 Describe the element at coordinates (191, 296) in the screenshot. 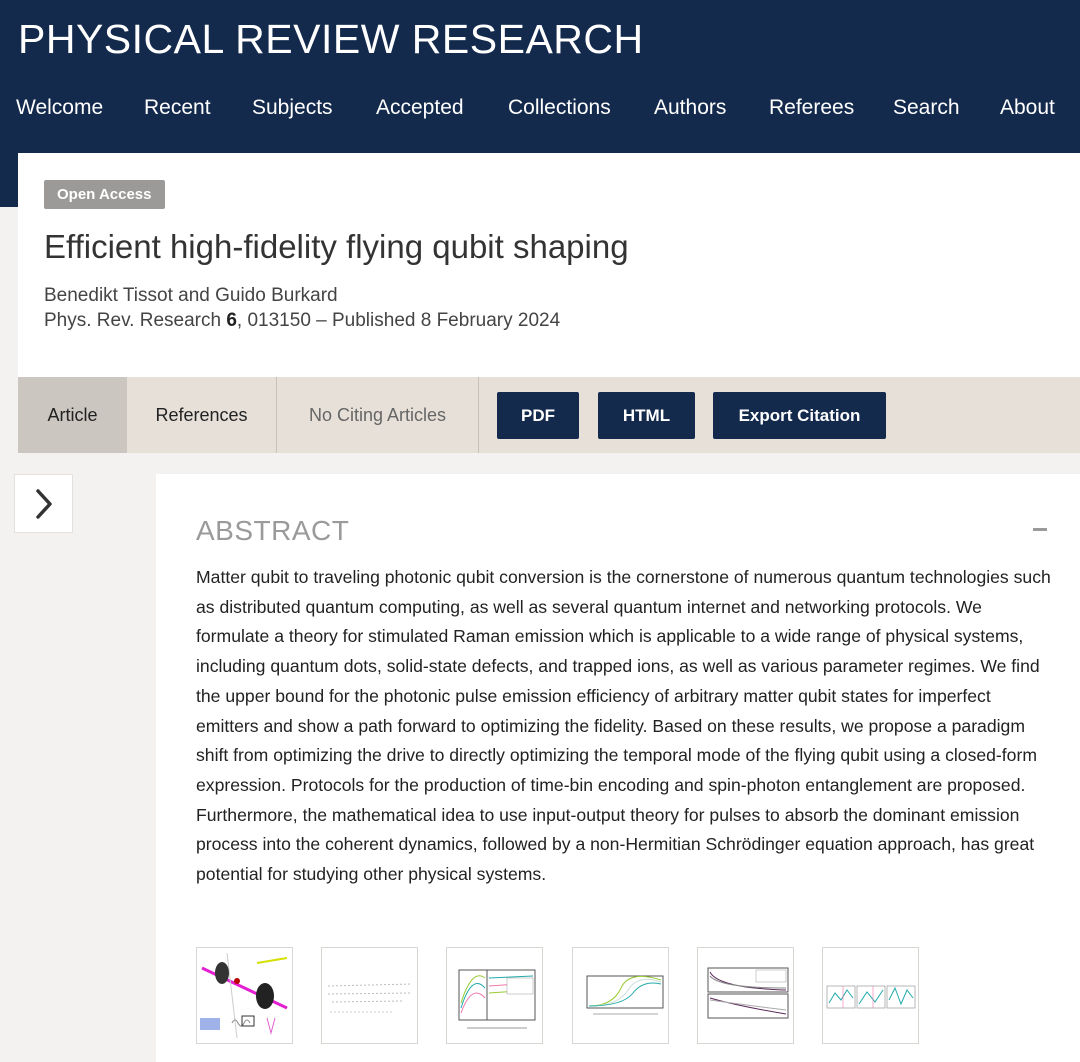

I see `article-authors: Benedikt Tissot and Guido Burkard` at that location.